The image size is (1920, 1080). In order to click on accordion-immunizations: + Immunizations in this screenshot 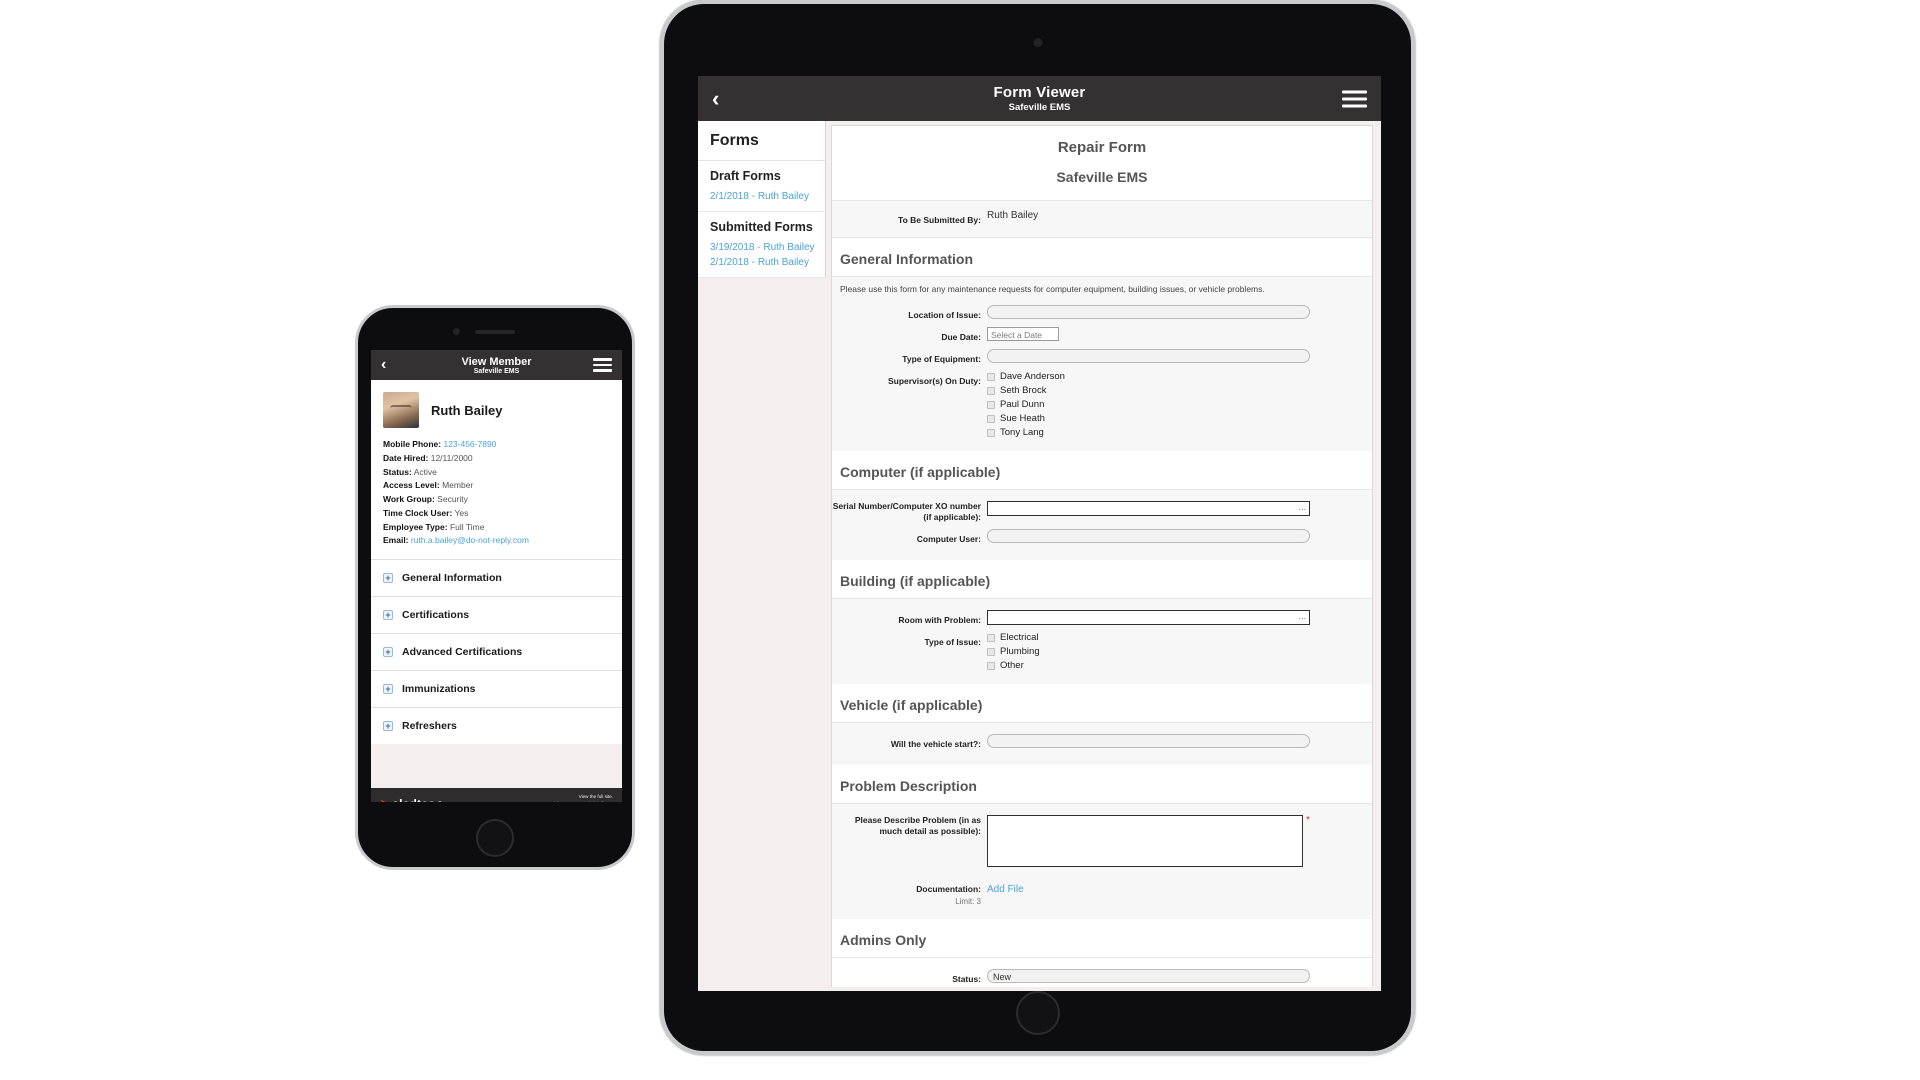, I will do `click(496, 689)`.